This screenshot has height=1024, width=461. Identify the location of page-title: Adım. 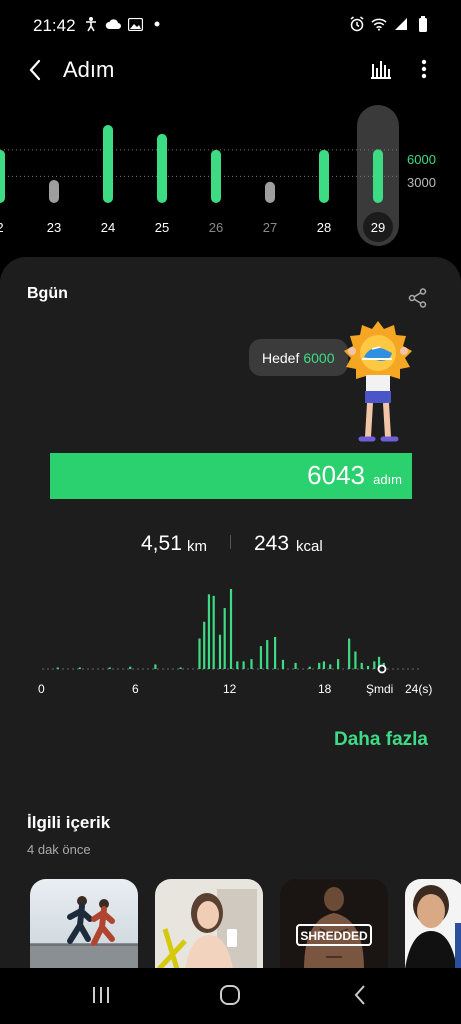
(89, 69).